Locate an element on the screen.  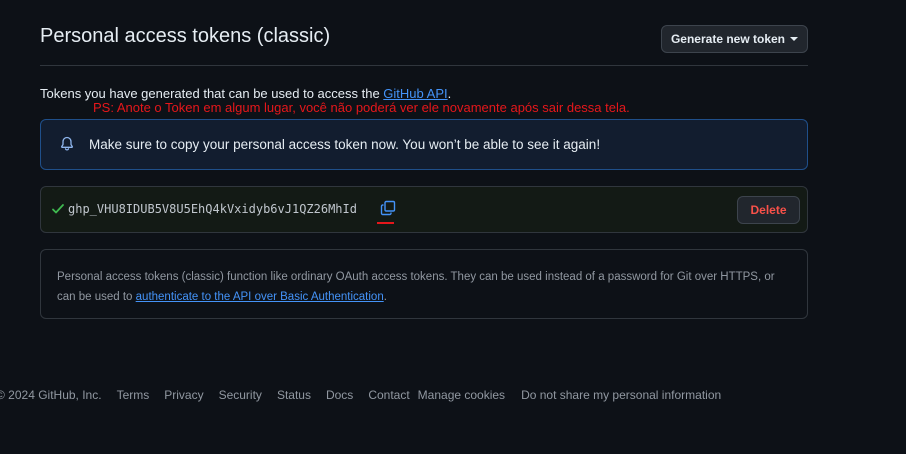
footer-link-terms: Terms is located at coordinates (133, 395).